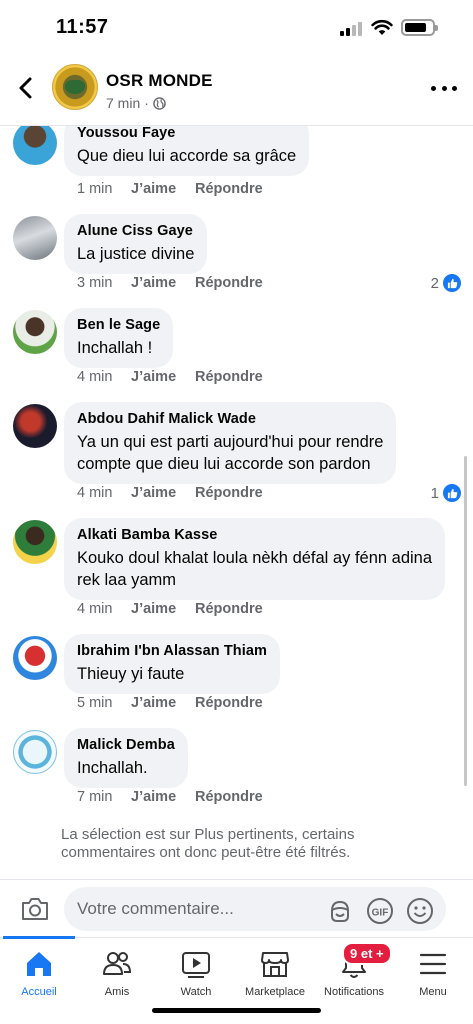 The height and width of the screenshot is (1024, 473). I want to click on watch-icon, so click(196, 965).